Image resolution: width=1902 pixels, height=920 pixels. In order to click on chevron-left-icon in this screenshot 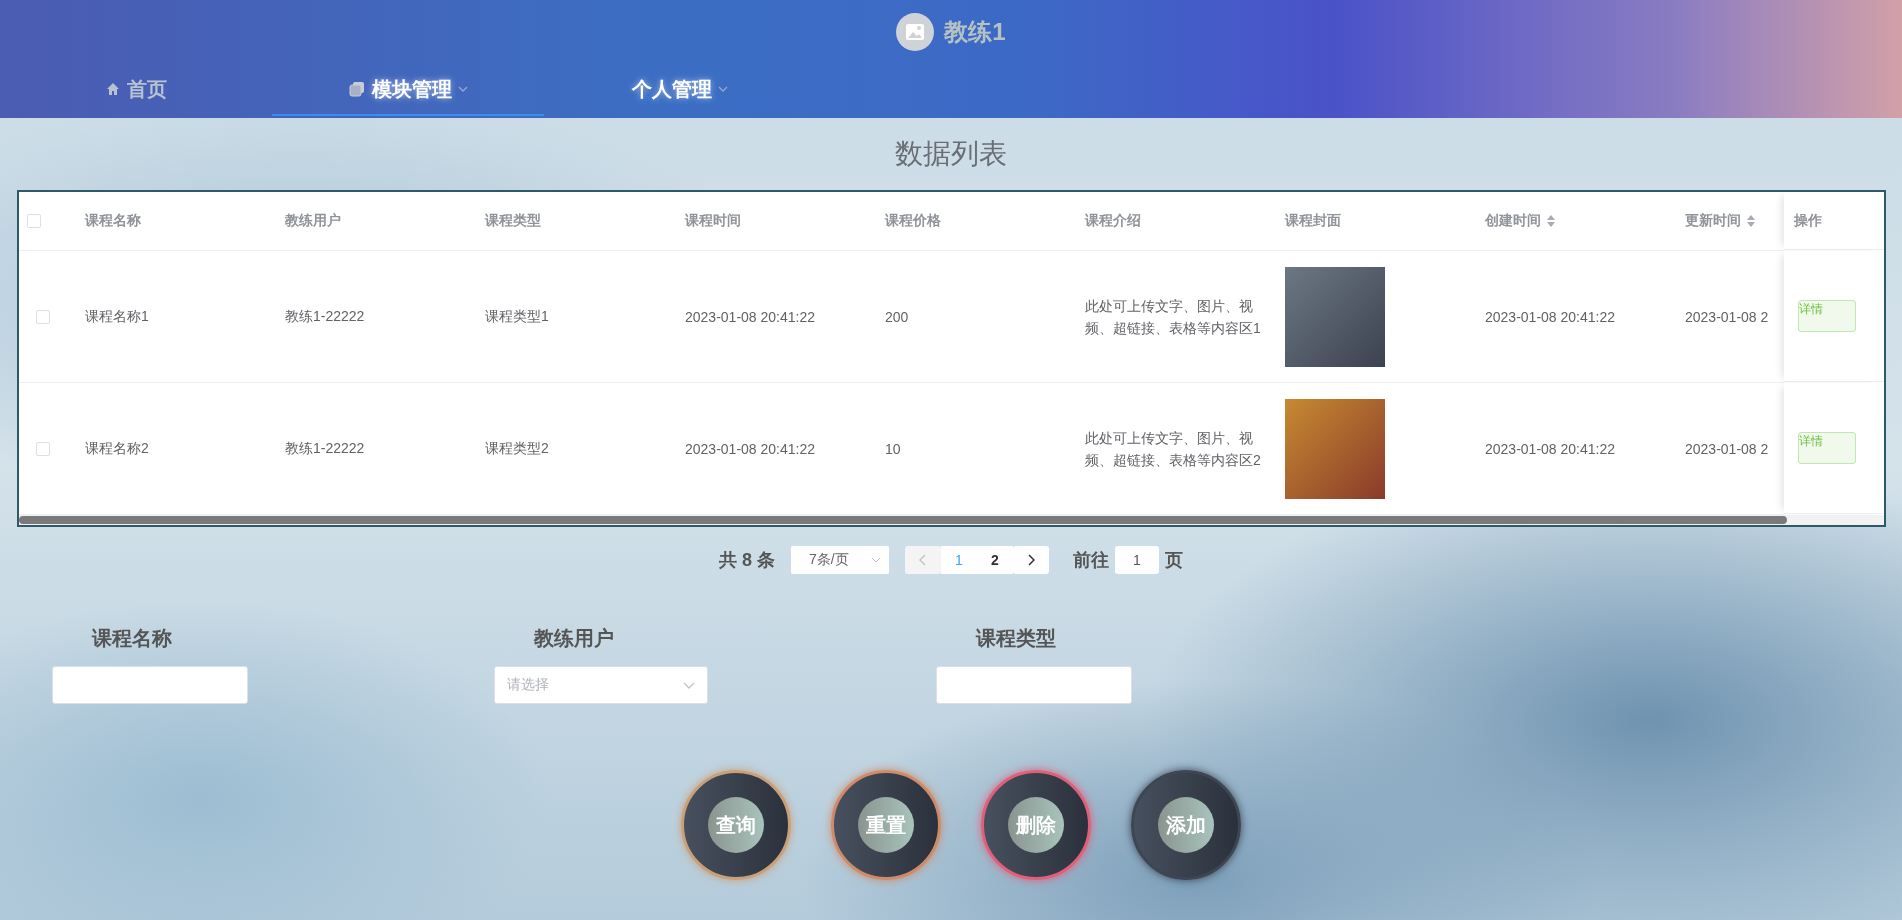, I will do `click(923, 560)`.